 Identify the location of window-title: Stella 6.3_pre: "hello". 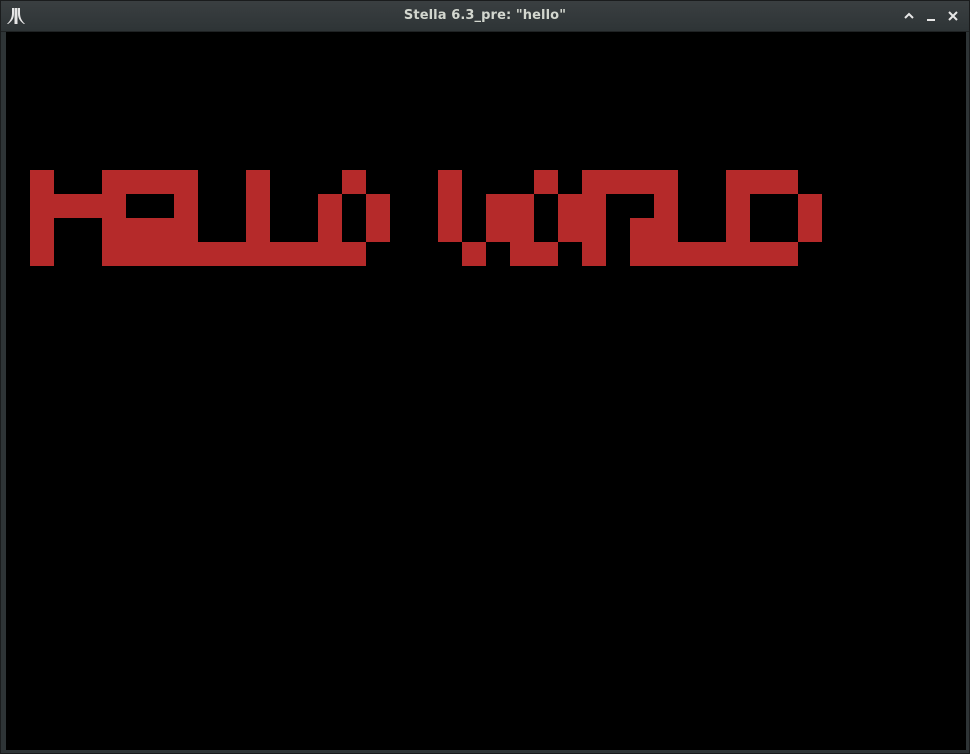
(485, 15).